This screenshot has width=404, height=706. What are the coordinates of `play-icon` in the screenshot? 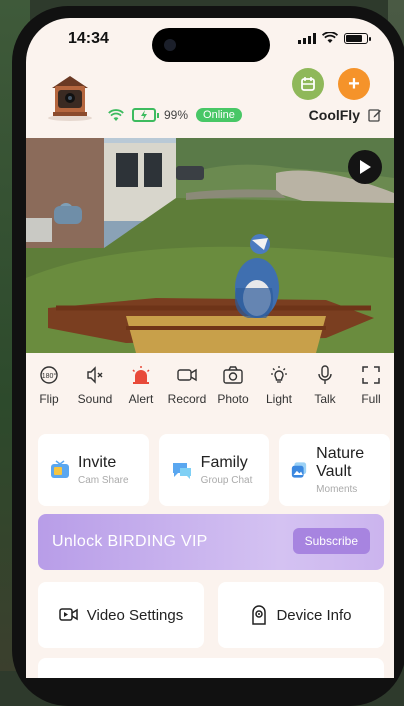 It's located at (365, 167).